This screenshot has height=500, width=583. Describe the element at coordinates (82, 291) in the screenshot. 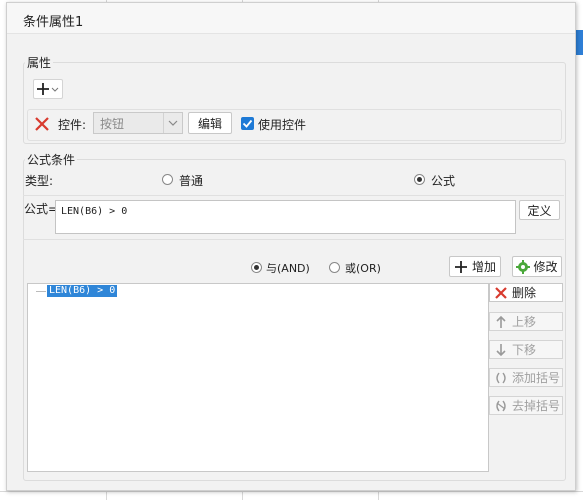

I see `condition-list-item: LEN(B6) > 0` at that location.